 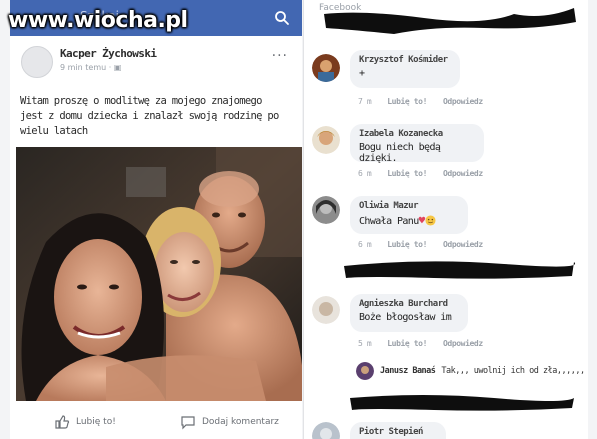 I want to click on post-time: 9 min temu, so click(x=83, y=67).